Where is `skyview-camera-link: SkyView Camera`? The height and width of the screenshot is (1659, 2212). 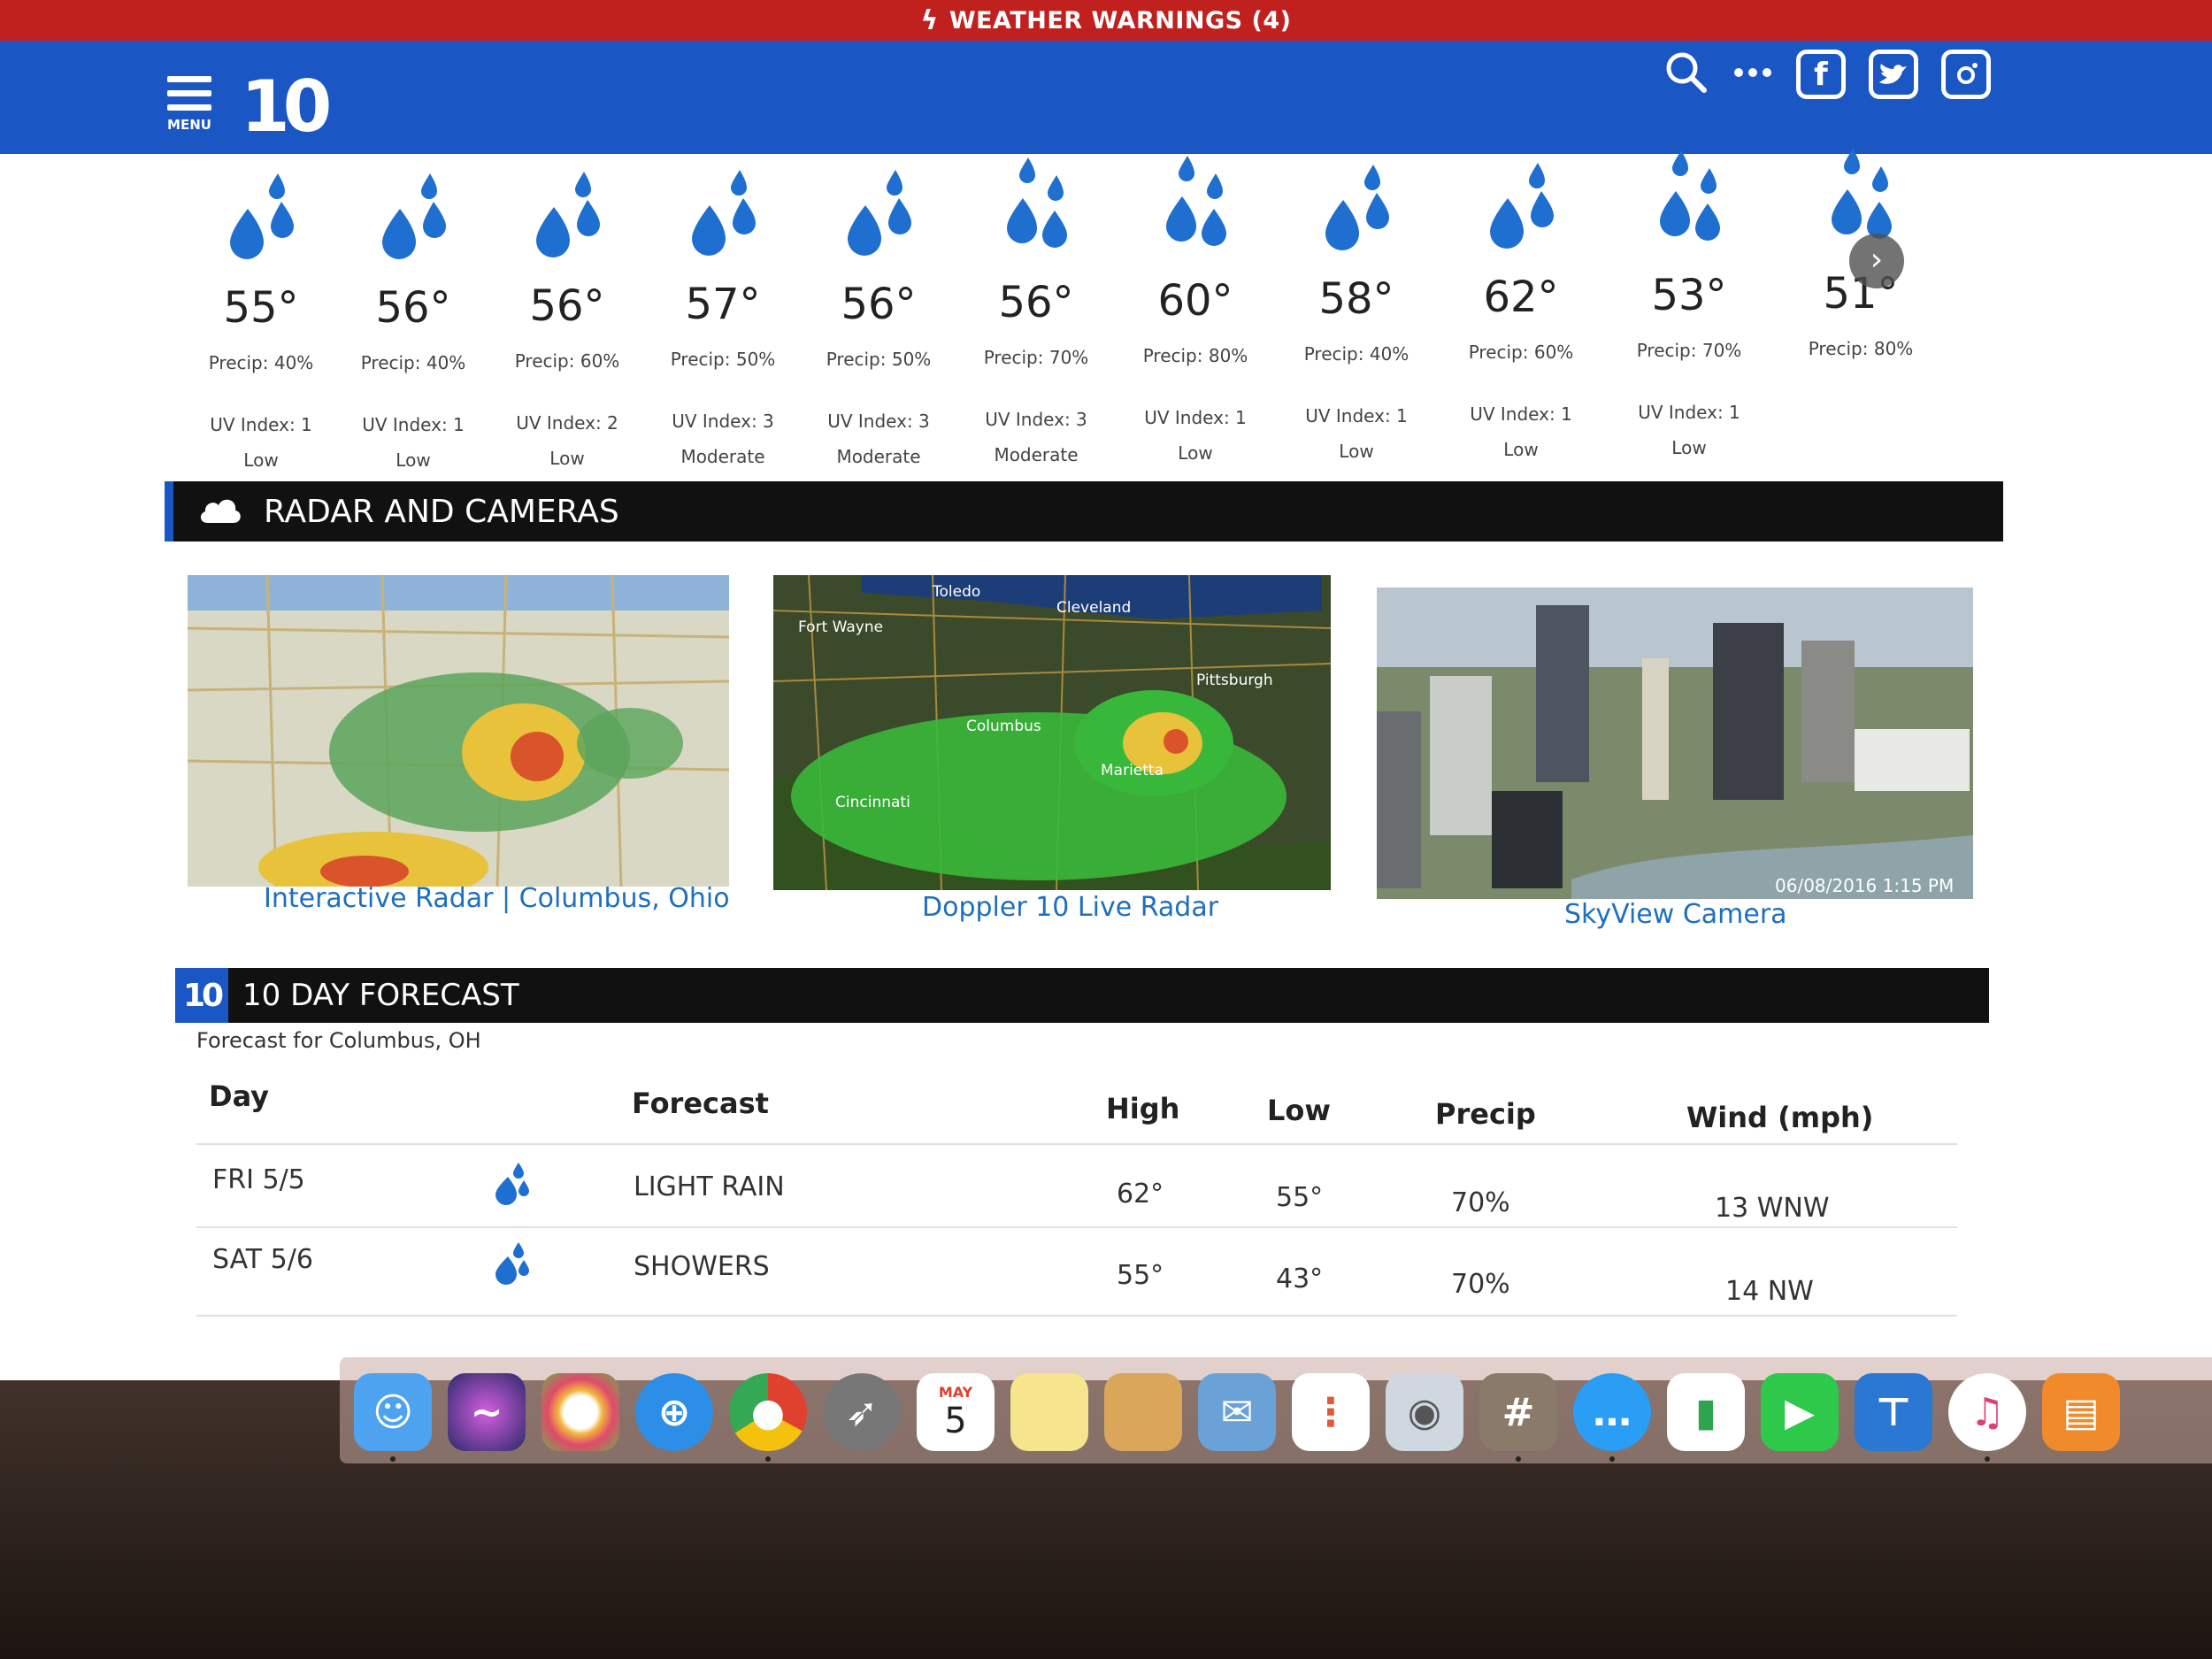 skyview-camera-link: SkyView Camera is located at coordinates (1676, 915).